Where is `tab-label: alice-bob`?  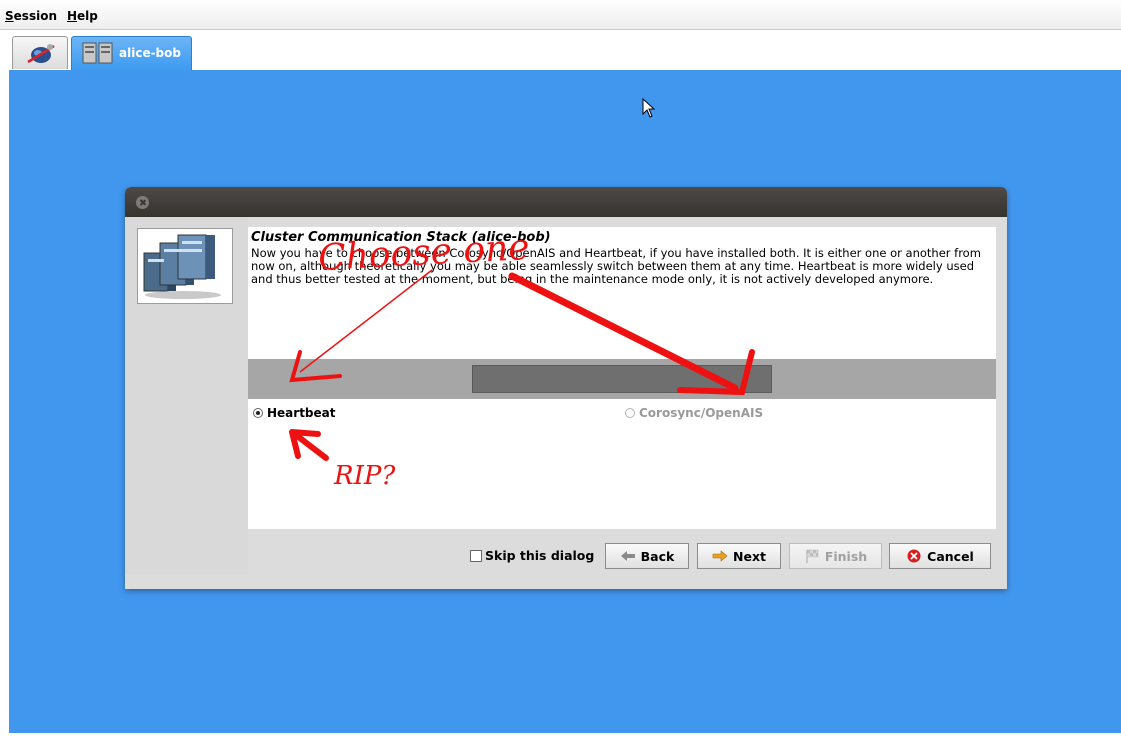 tab-label: alice-bob is located at coordinates (150, 53).